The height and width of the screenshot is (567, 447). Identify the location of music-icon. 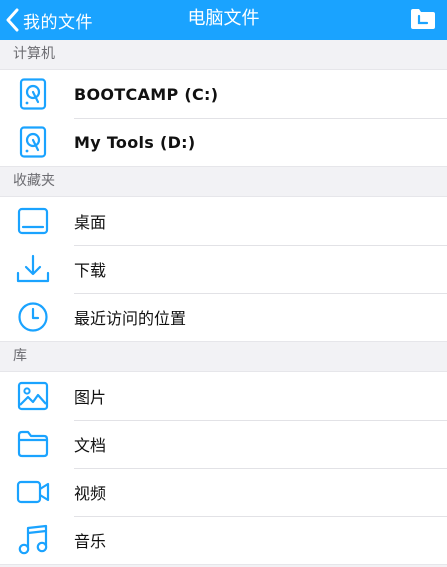
(33, 540).